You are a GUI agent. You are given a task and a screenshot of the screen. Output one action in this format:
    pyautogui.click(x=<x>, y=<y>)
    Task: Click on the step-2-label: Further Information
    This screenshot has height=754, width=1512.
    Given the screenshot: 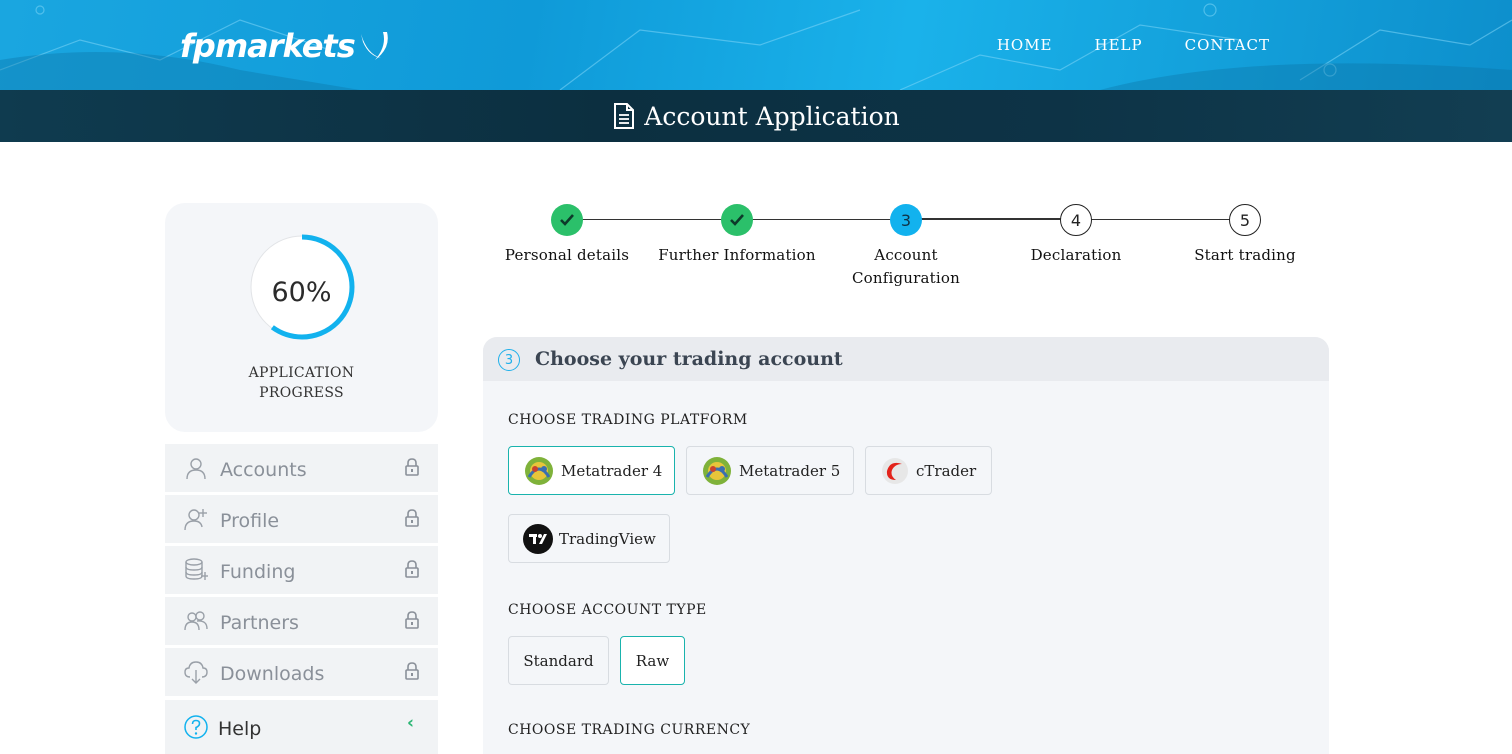 What is the action you would take?
    pyautogui.click(x=737, y=255)
    